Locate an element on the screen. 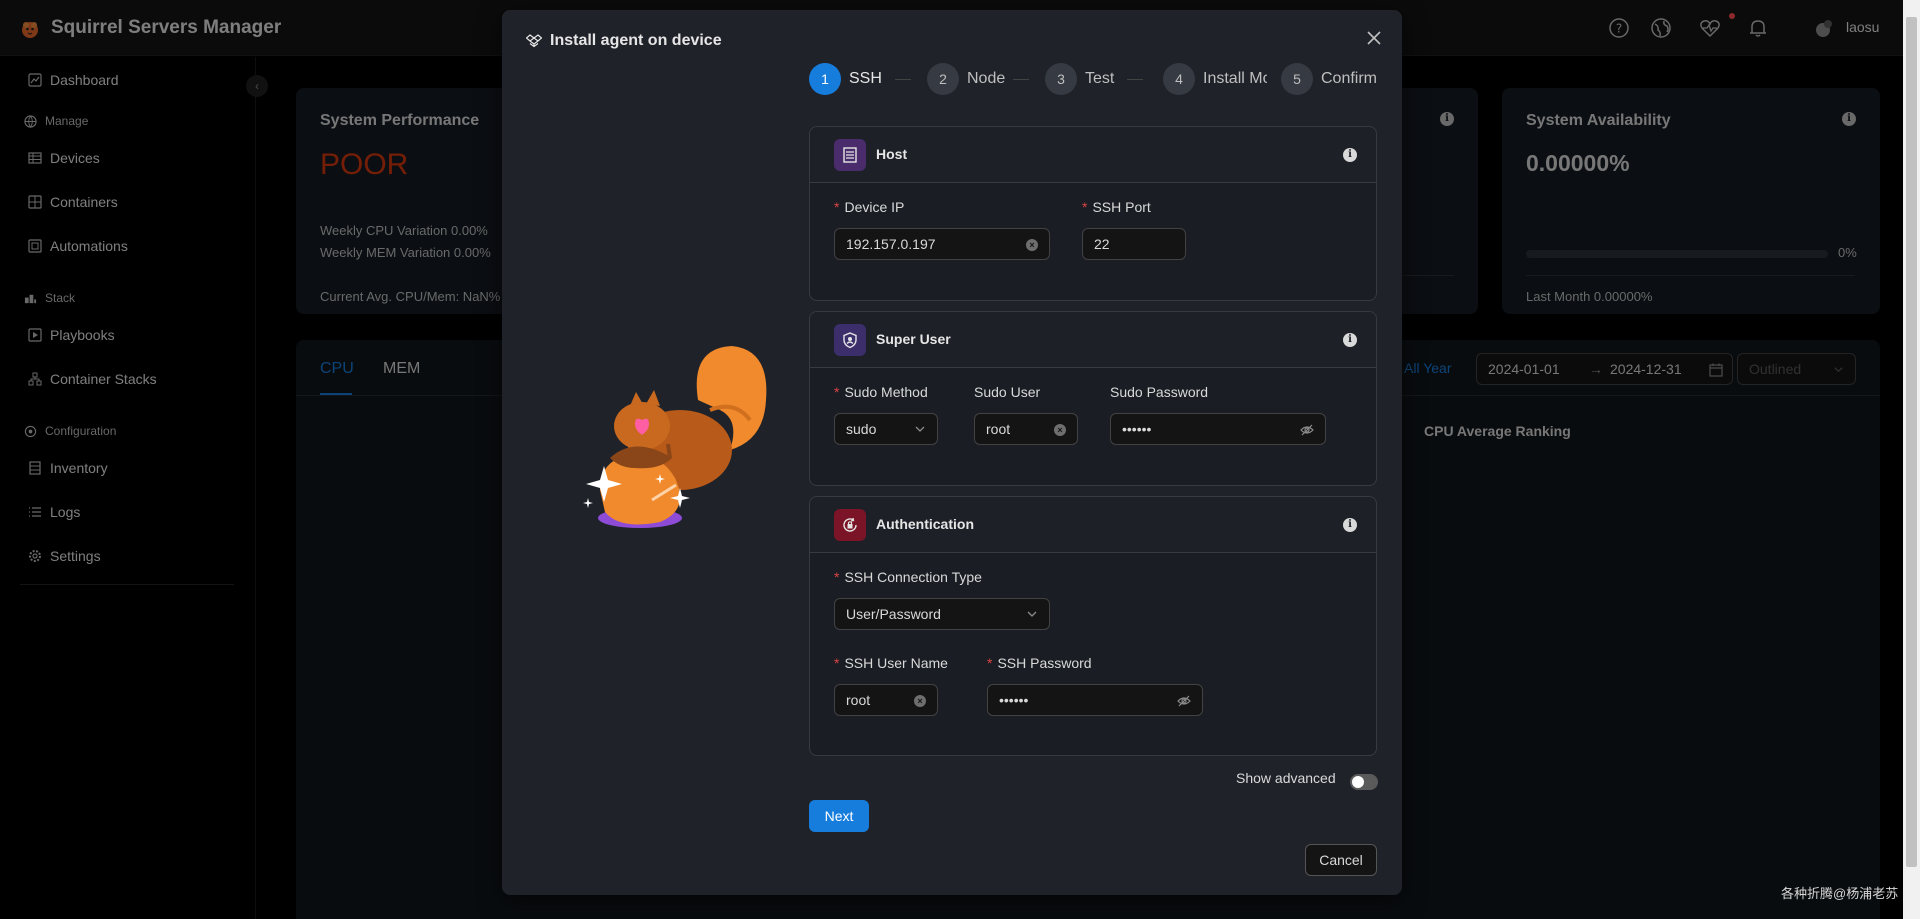  ssh-user-name-label: * SSH User Name is located at coordinates (891, 663).